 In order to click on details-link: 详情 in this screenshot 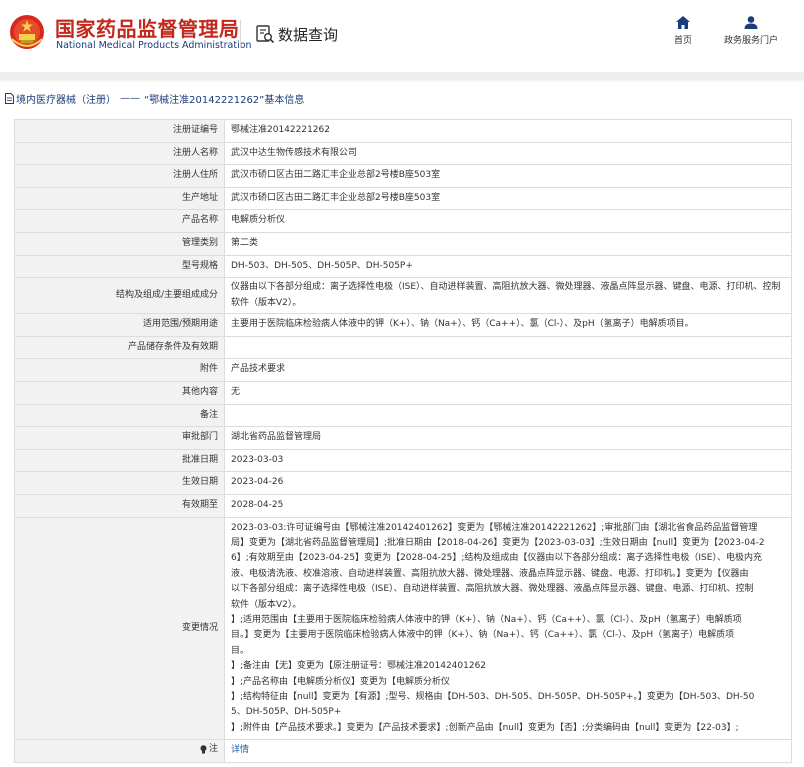, I will do `click(240, 750)`.